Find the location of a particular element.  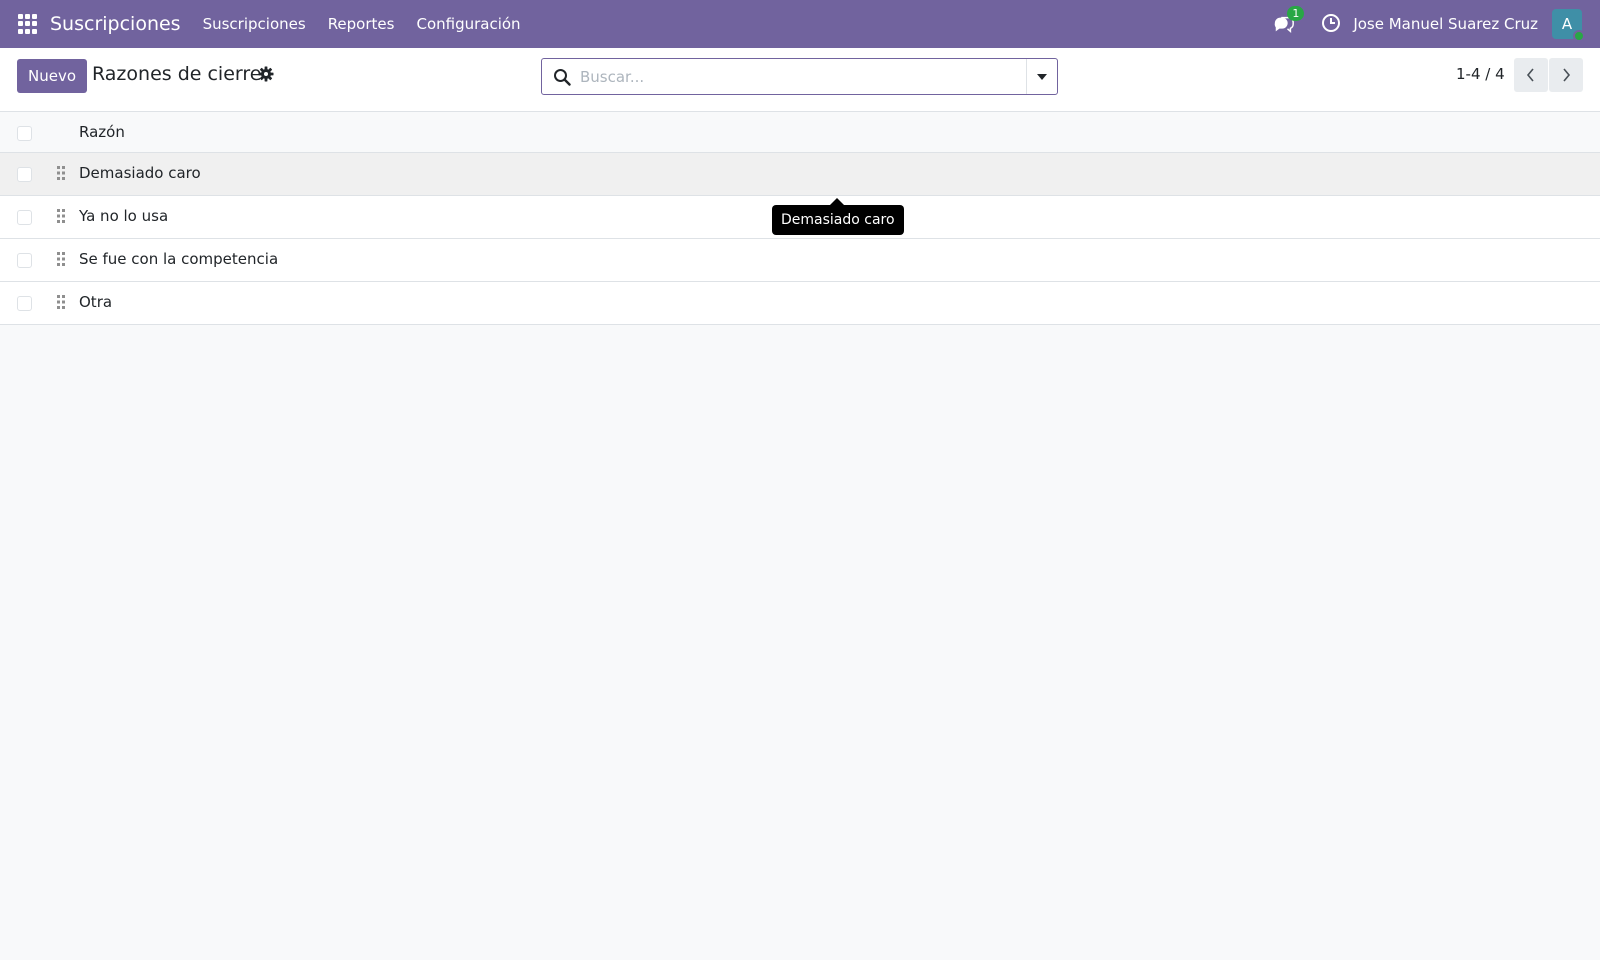

search-input is located at coordinates (795, 76).